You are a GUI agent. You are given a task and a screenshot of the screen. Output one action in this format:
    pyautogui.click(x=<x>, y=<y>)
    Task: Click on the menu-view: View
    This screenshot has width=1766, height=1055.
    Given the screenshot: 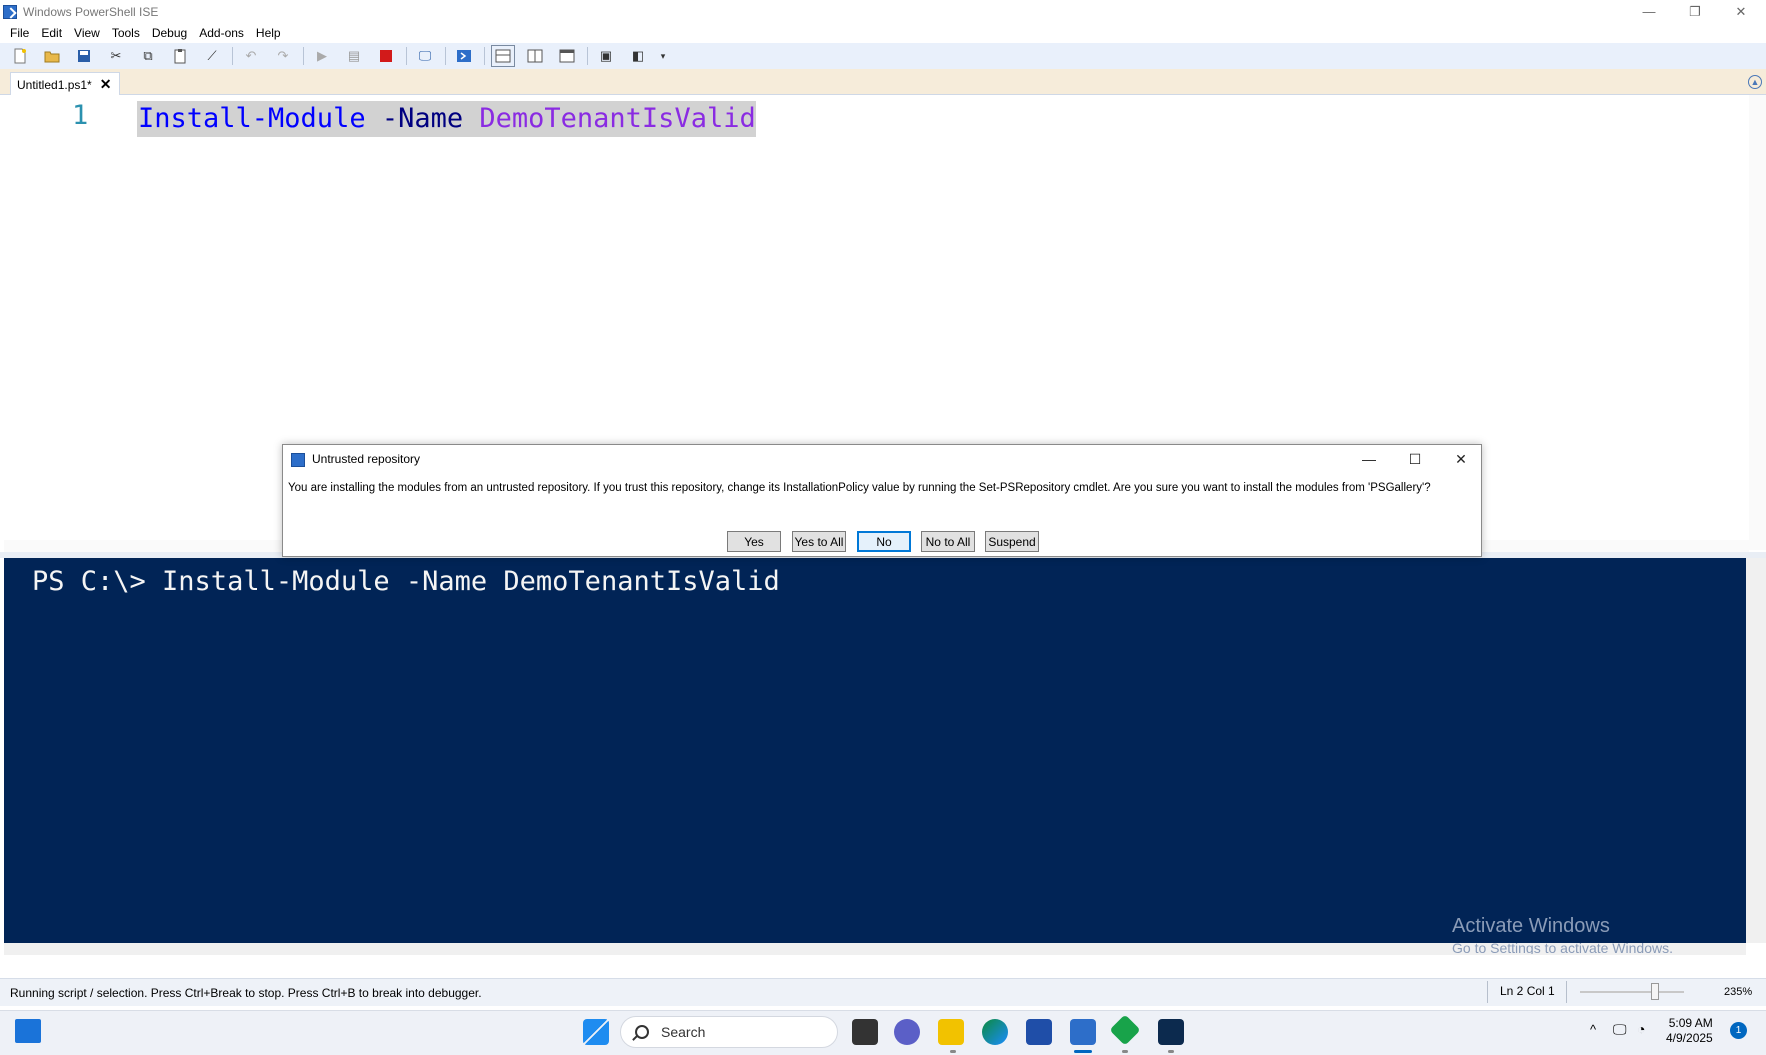 What is the action you would take?
    pyautogui.click(x=87, y=33)
    